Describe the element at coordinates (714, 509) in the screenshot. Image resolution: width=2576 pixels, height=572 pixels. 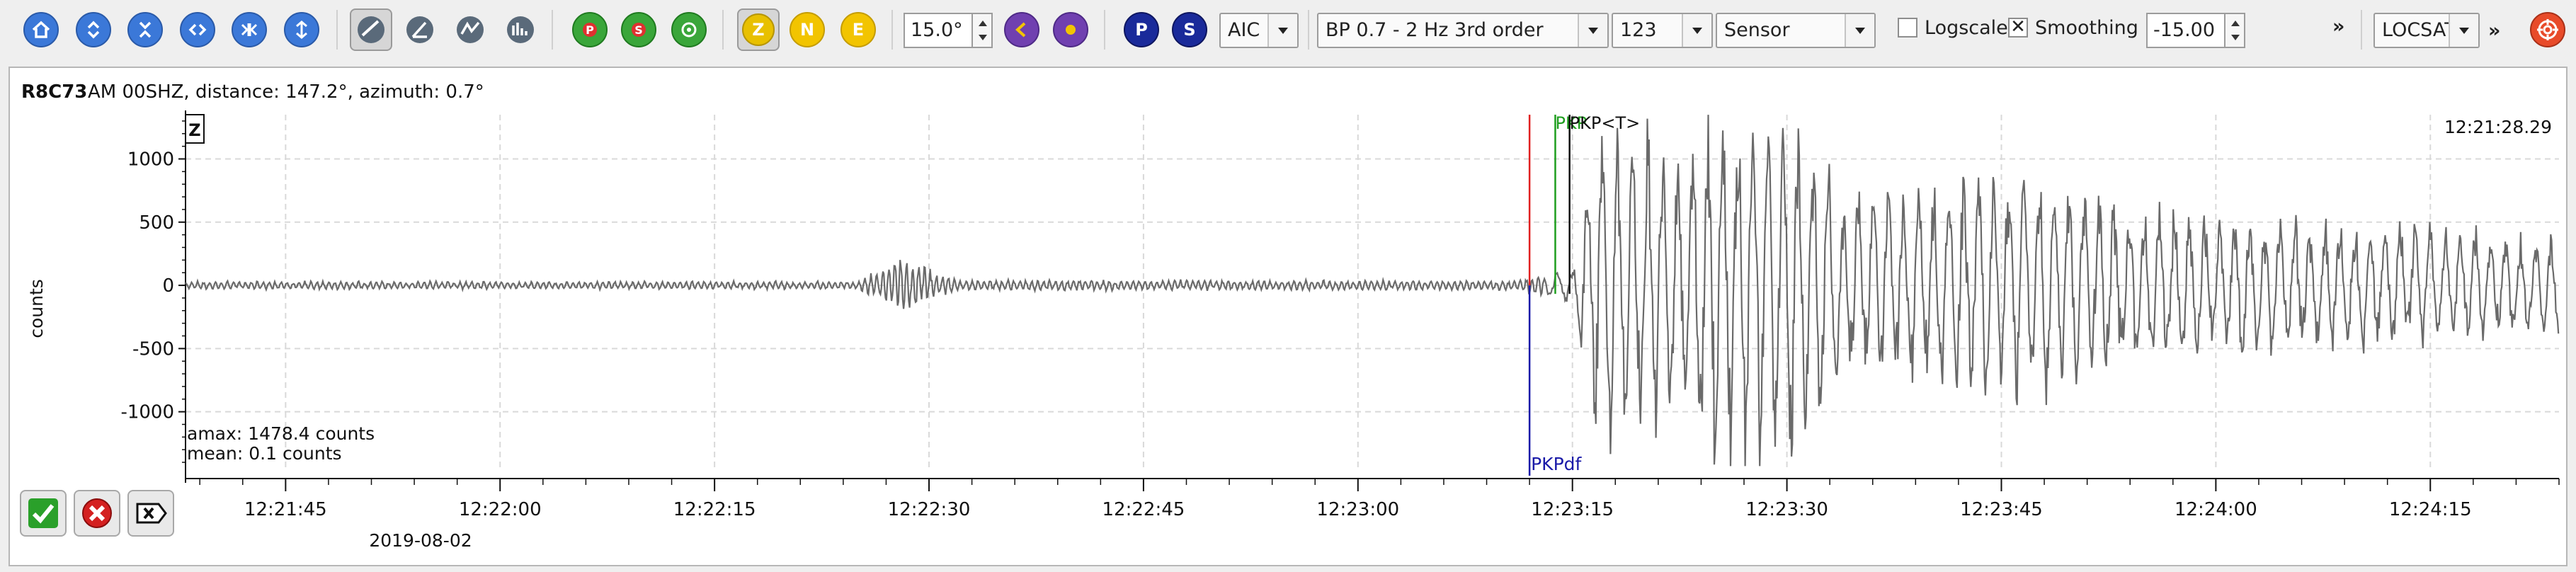
I see `x-tick-label: 12:22:15` at that location.